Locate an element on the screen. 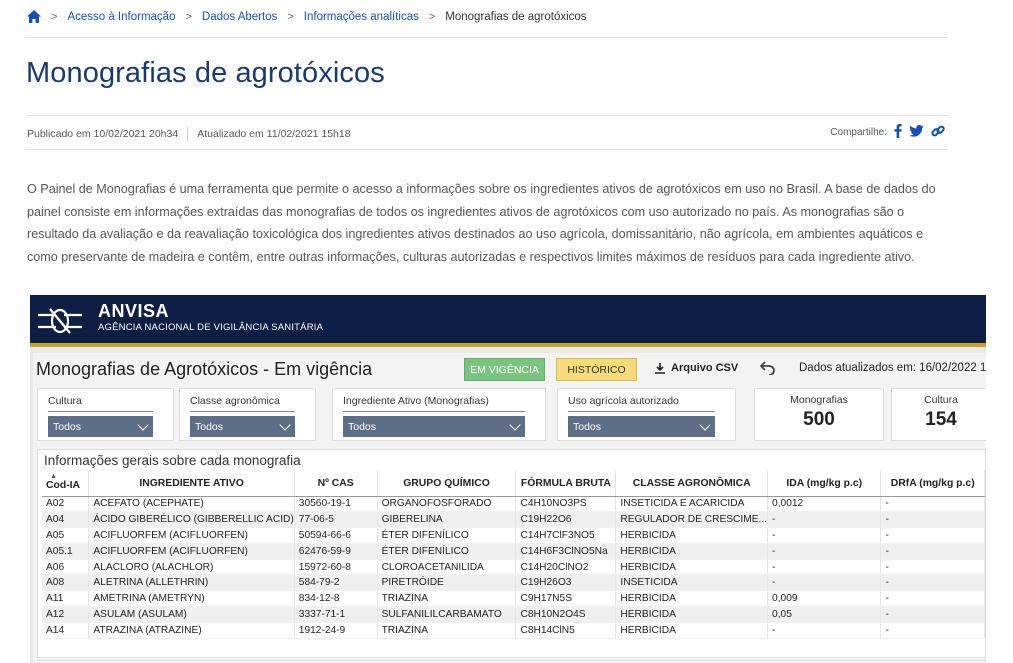 The image size is (1013, 663). brand-name: ANVISA is located at coordinates (134, 311).